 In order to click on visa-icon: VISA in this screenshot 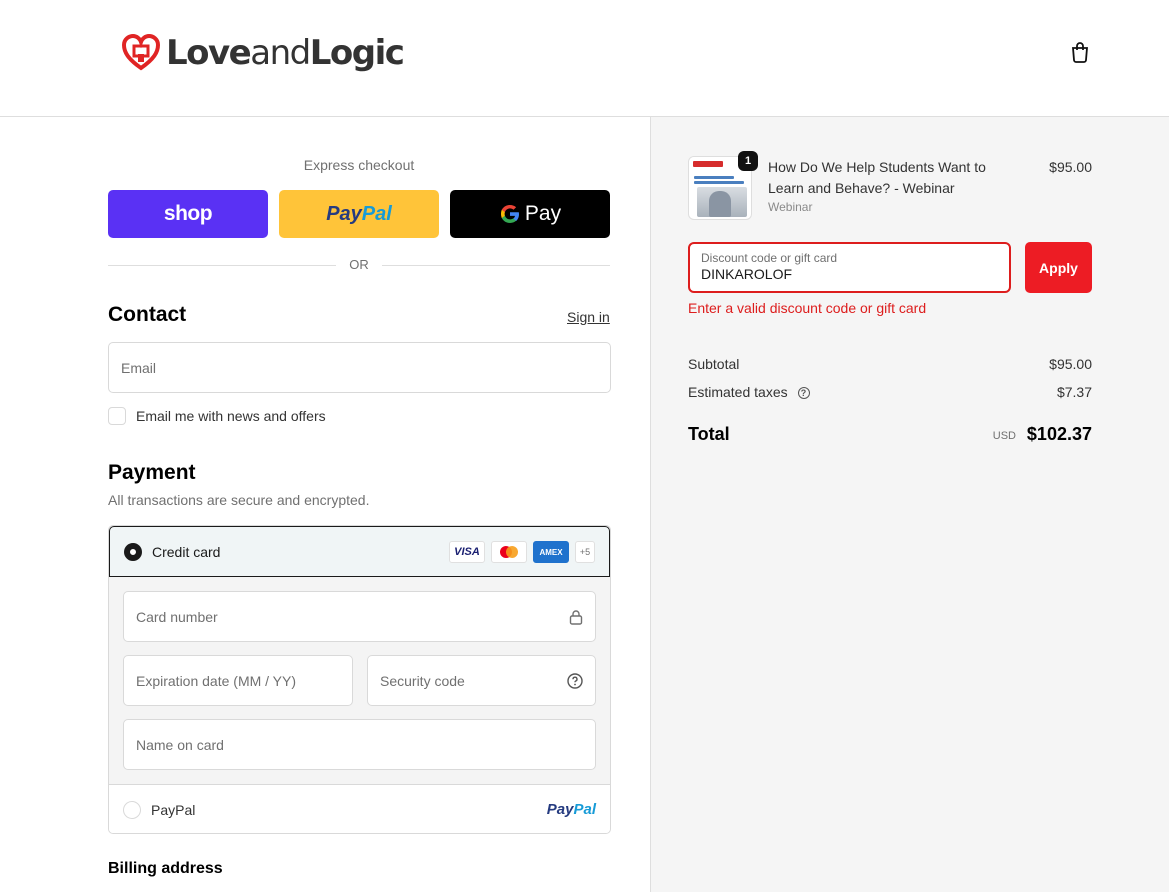, I will do `click(467, 552)`.